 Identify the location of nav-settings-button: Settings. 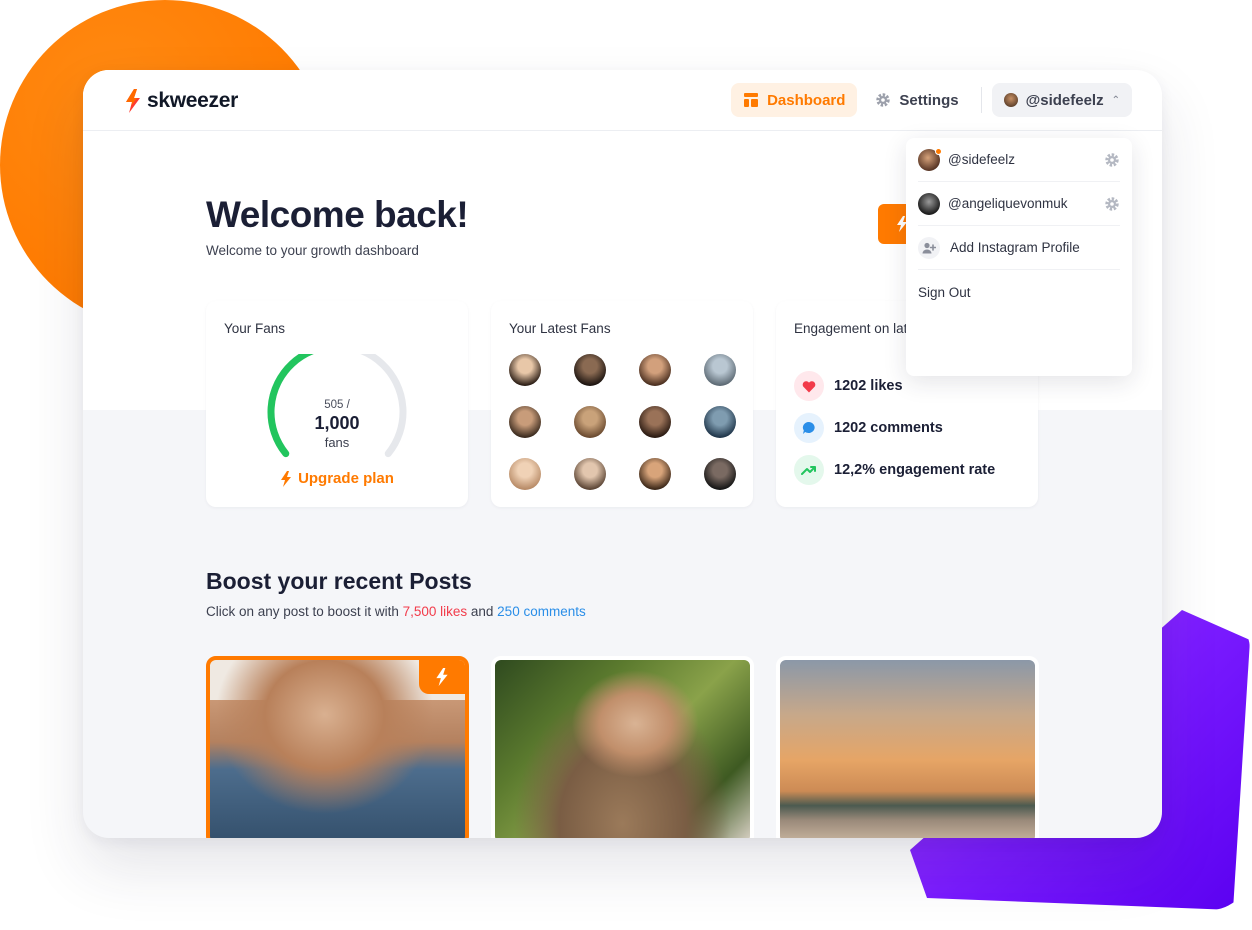
(916, 100).